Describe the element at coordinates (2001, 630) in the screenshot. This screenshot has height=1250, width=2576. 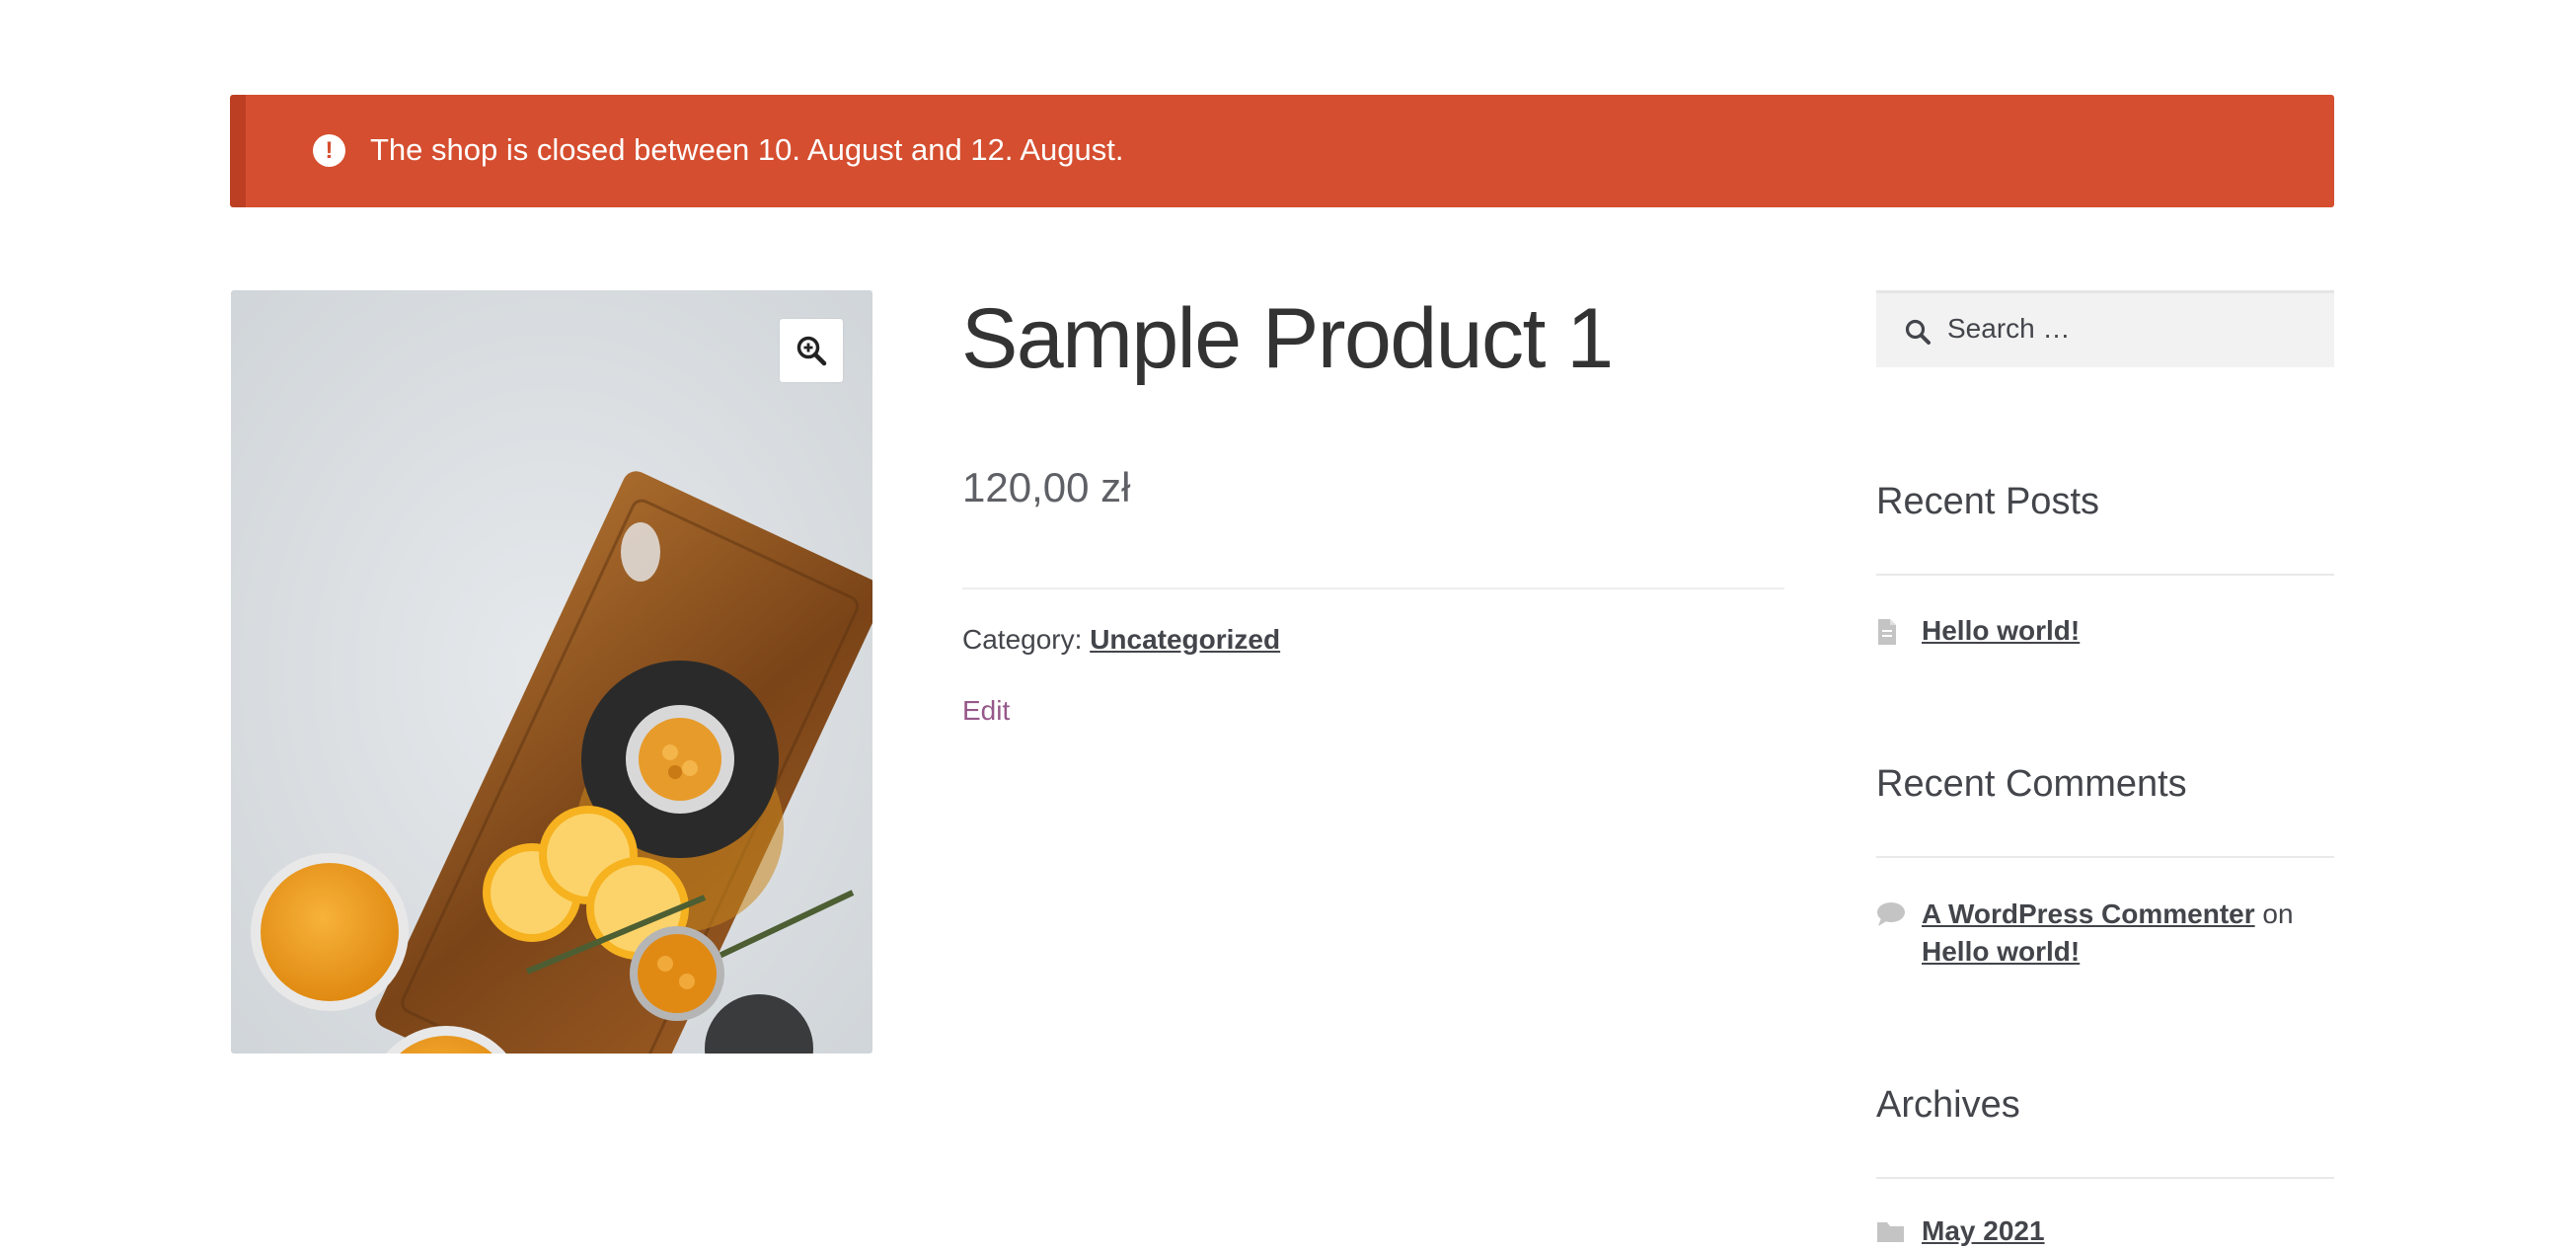
I see `recent-post-link: Hello world!` at that location.